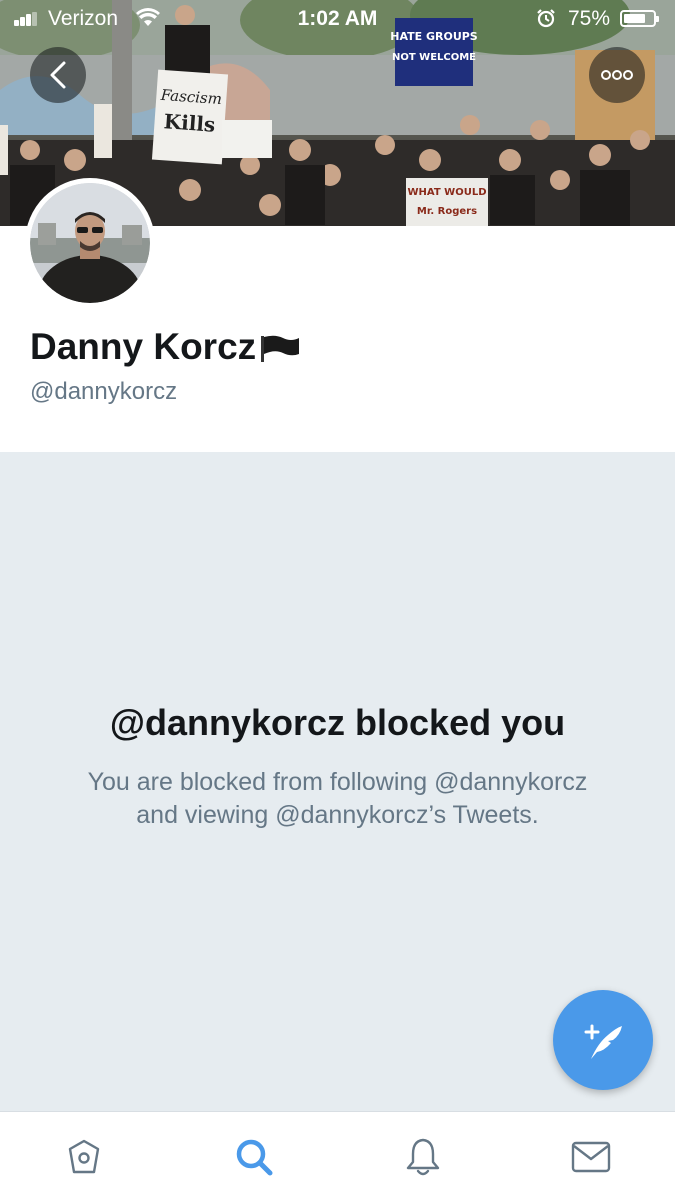  I want to click on profile-display-name: Danny Korcz, so click(165, 347).